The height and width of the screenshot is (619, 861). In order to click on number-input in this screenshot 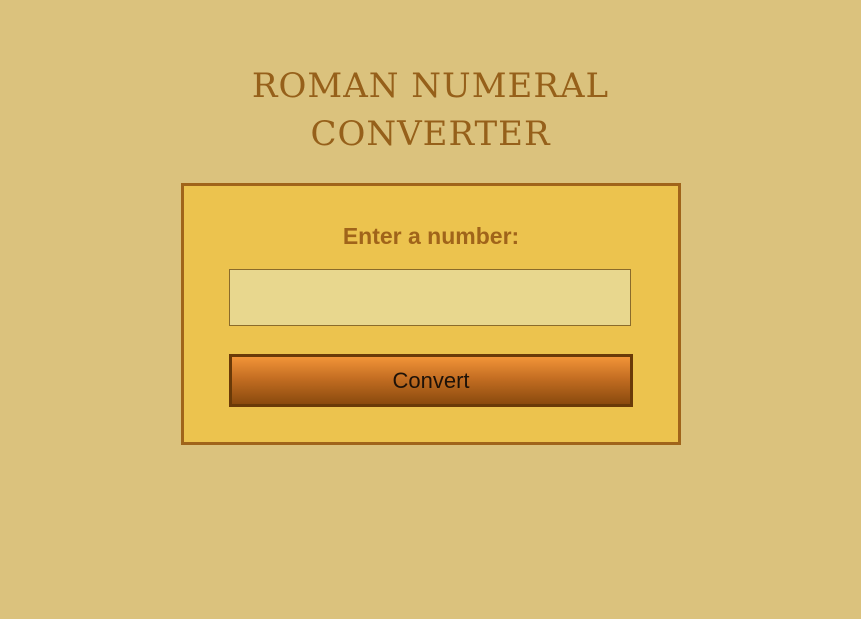, I will do `click(430, 297)`.